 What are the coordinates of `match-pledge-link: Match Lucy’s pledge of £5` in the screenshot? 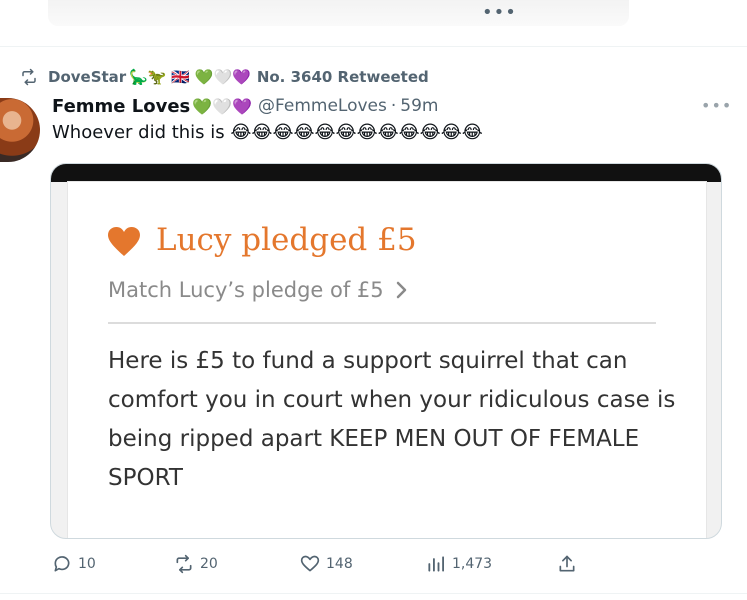 It's located at (258, 290).